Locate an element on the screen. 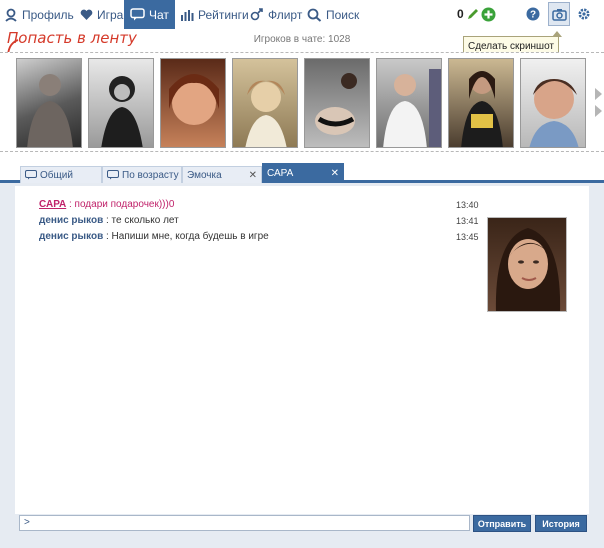  nav-ratings-label: Рейтинги is located at coordinates (223, 14).